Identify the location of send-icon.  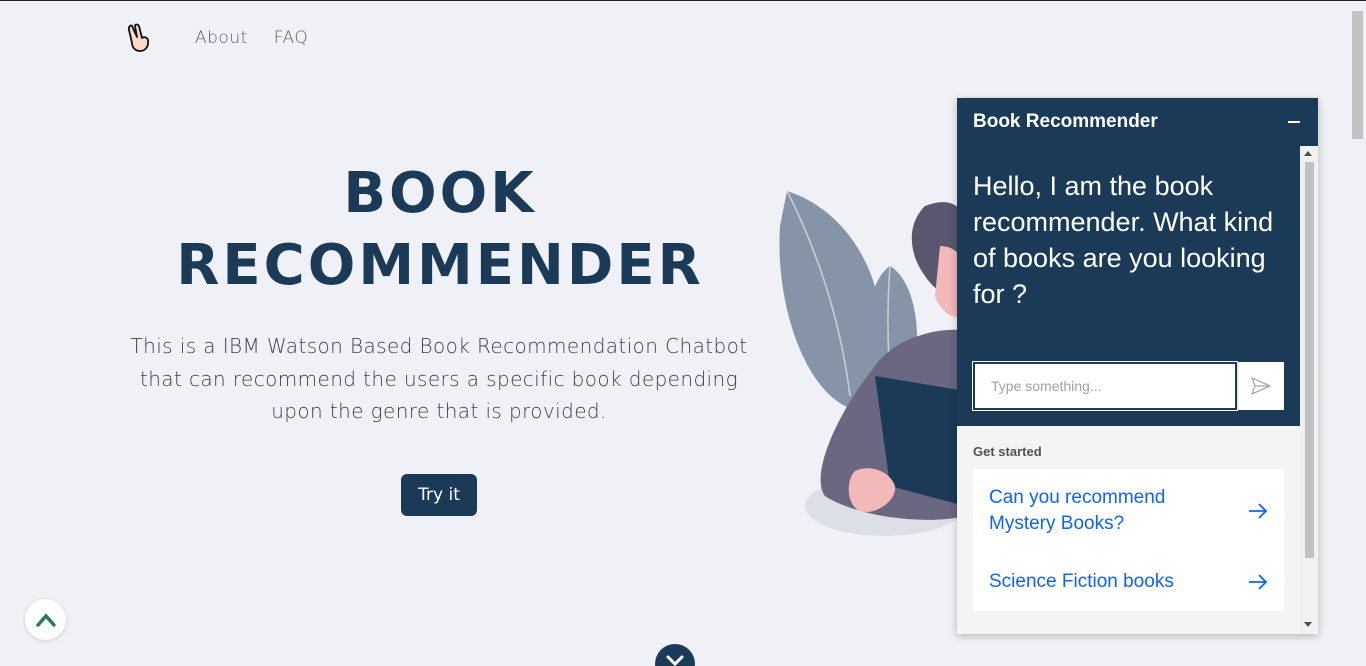
(1261, 386).